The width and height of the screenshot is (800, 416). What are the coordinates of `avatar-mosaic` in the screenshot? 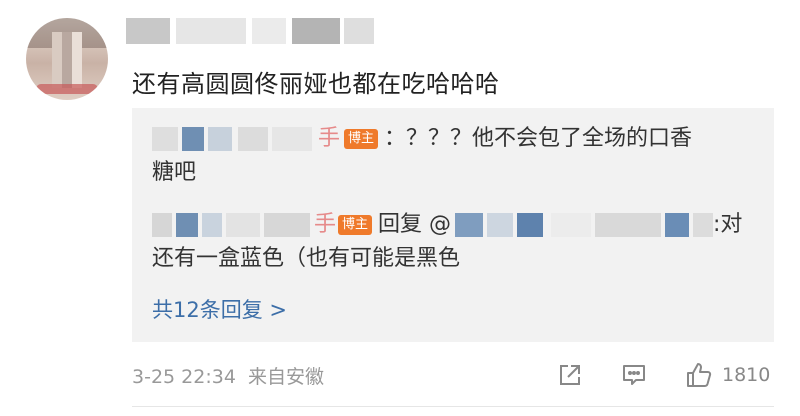 It's located at (67, 60).